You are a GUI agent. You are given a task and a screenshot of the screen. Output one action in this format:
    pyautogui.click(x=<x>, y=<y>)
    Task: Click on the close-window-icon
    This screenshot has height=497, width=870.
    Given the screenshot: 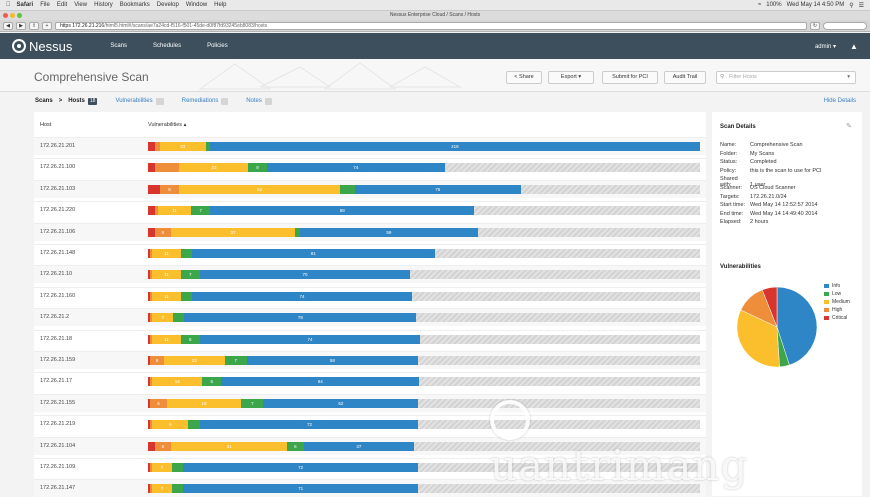 What is the action you would take?
    pyautogui.click(x=5, y=15)
    